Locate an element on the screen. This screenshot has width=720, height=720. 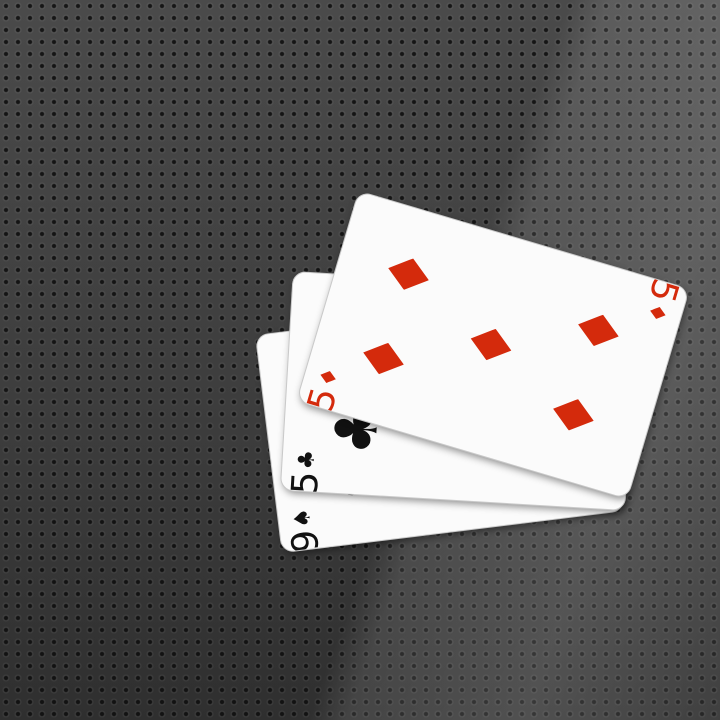
card-index-bottom: 9 ♠ is located at coordinates (305, 525).